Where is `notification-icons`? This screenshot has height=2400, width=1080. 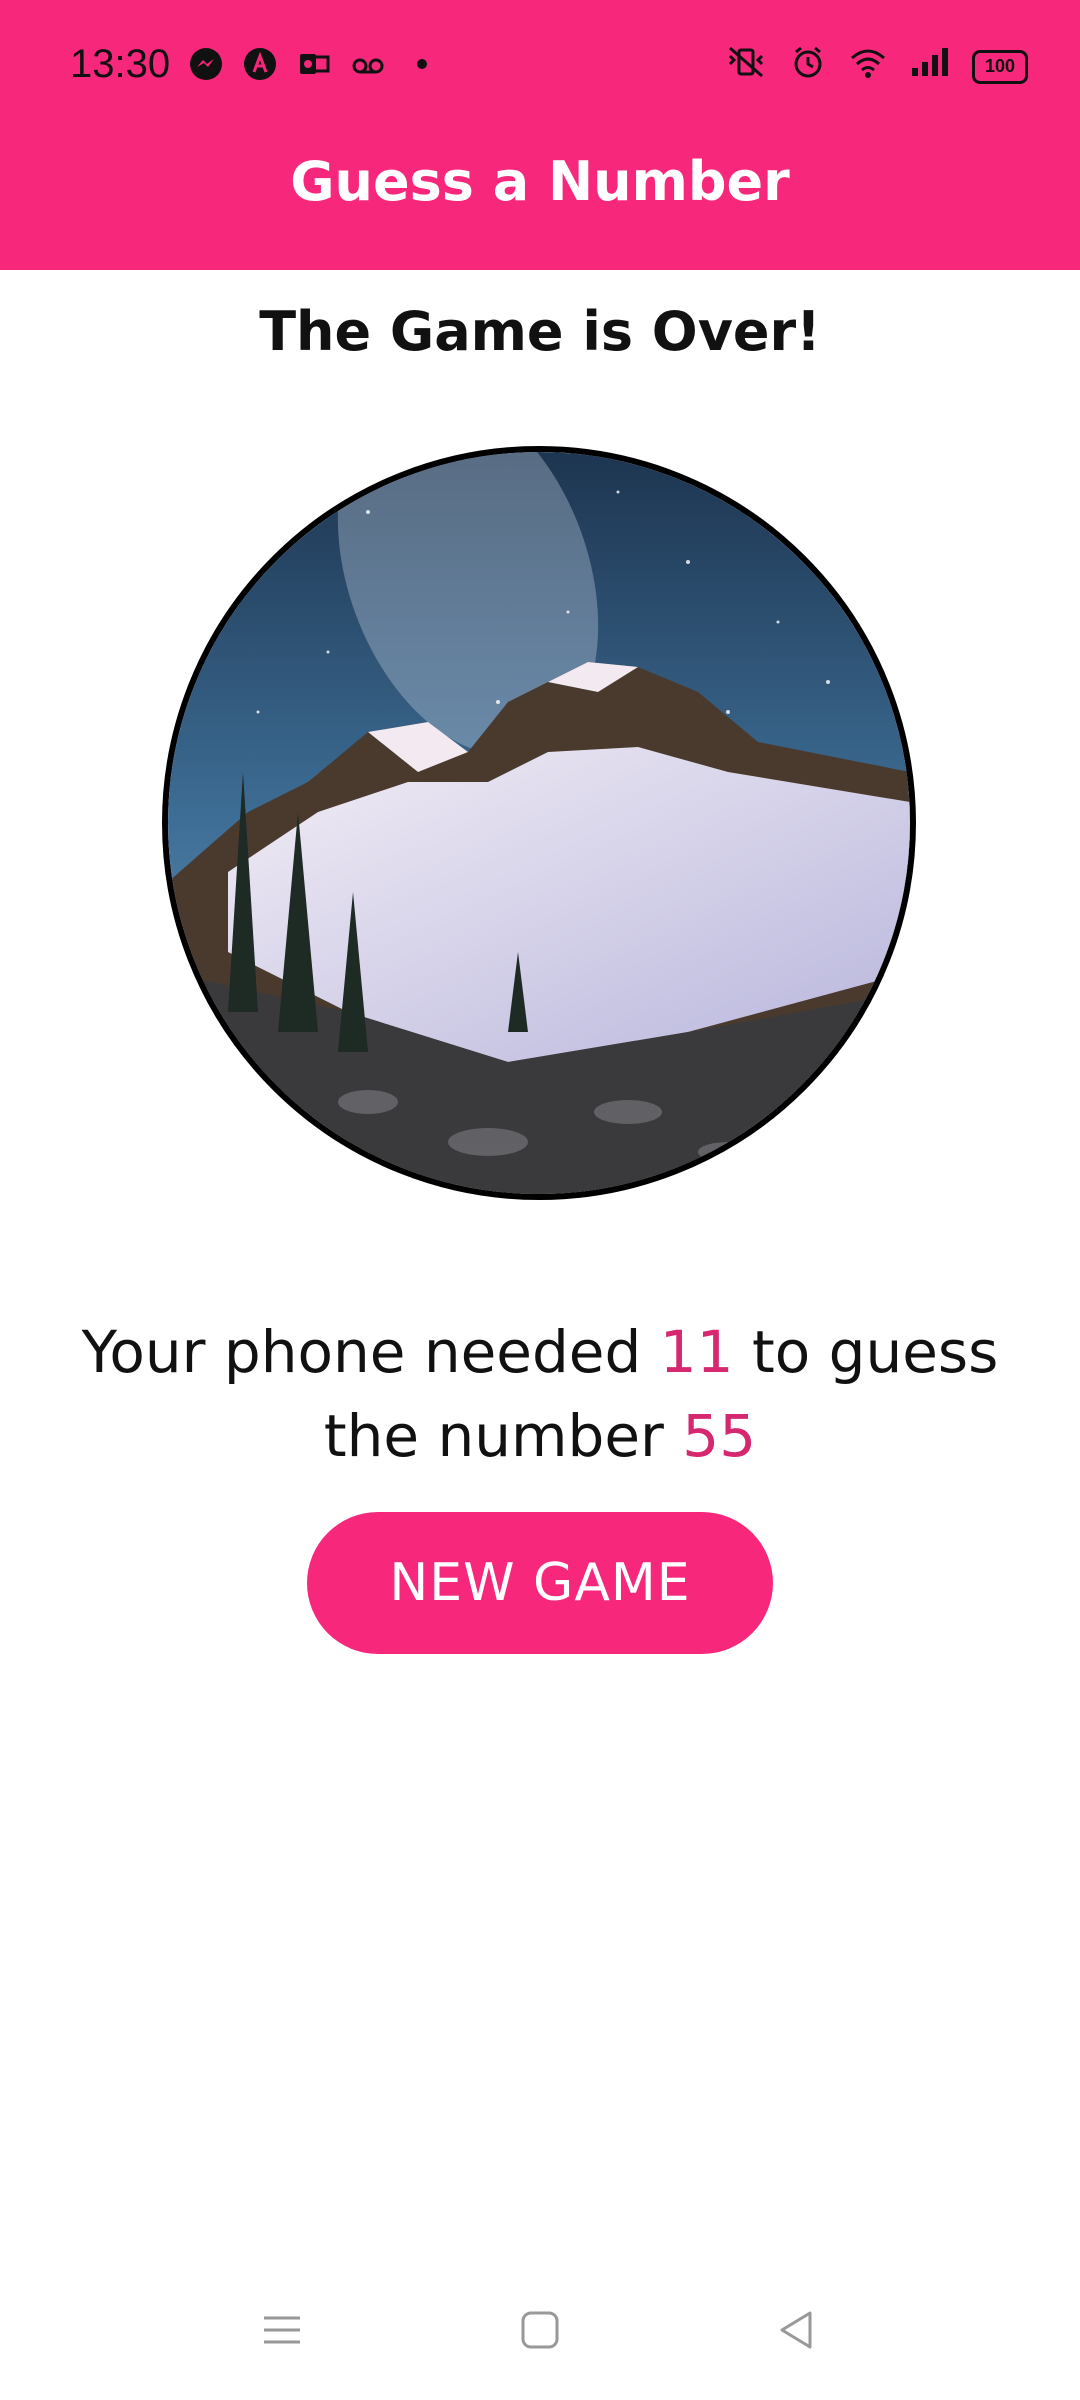
notification-icons is located at coordinates (314, 64).